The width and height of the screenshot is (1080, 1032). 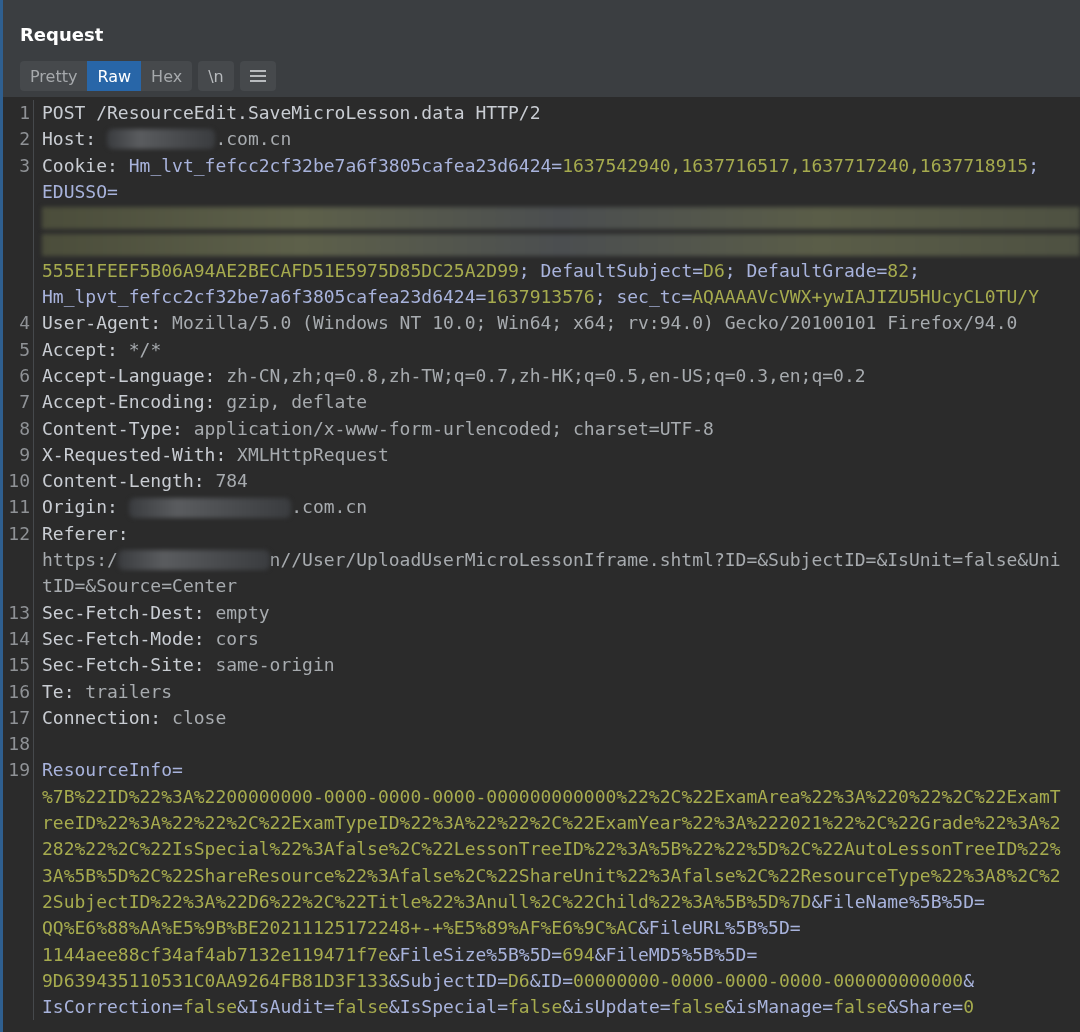 What do you see at coordinates (19, 507) in the screenshot?
I see `line-number: 11` at bounding box center [19, 507].